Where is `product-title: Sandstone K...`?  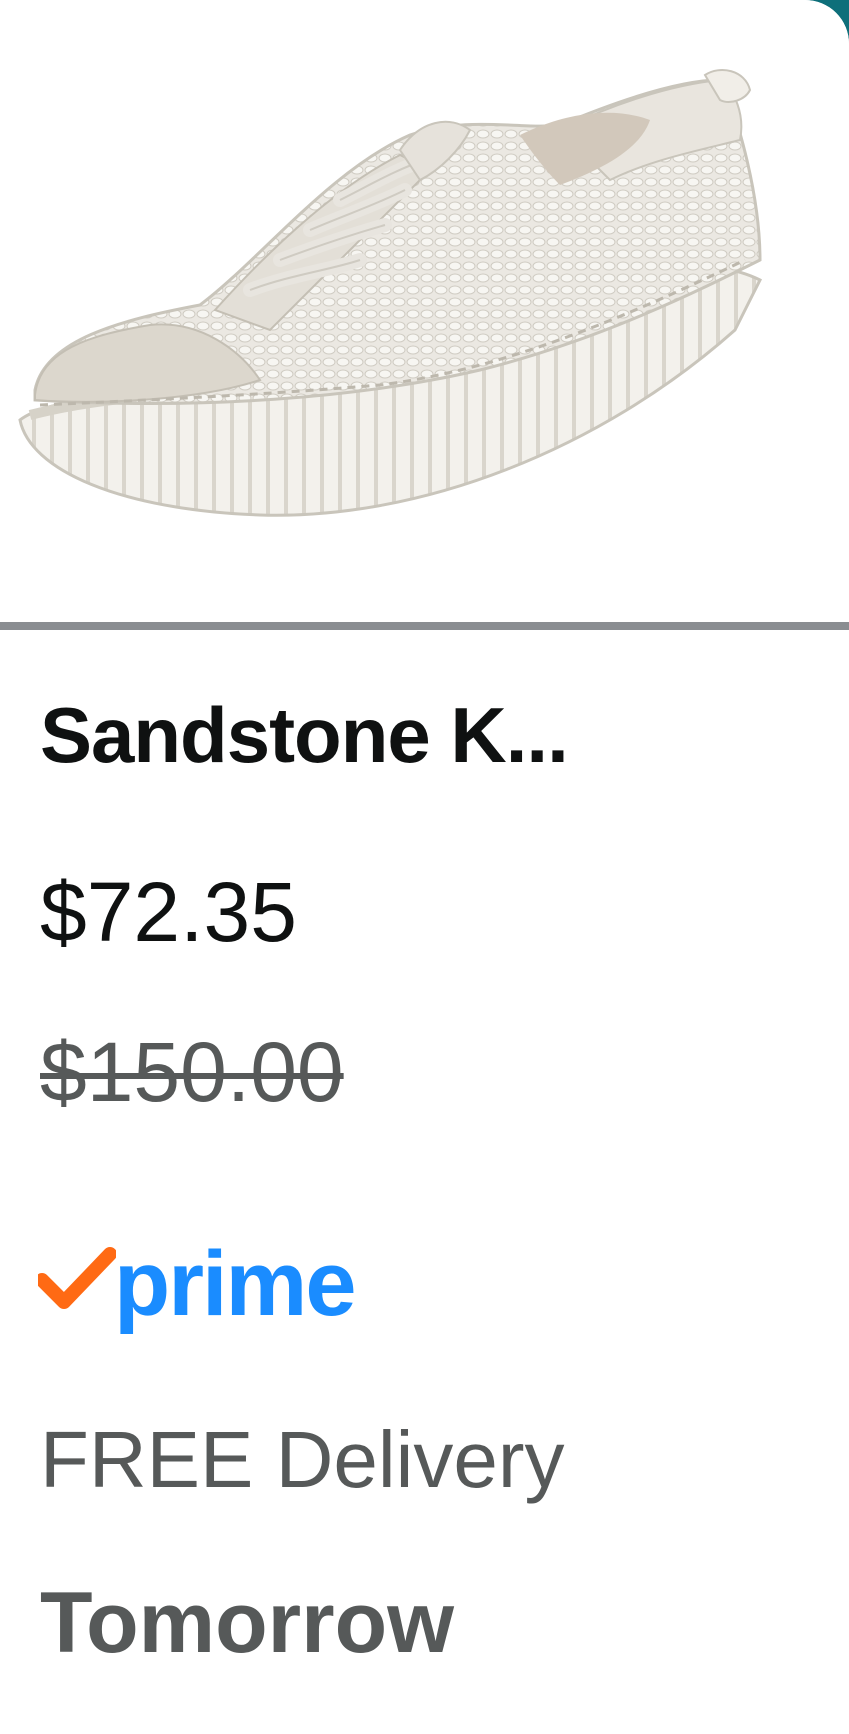
product-title: Sandstone K... is located at coordinates (304, 735).